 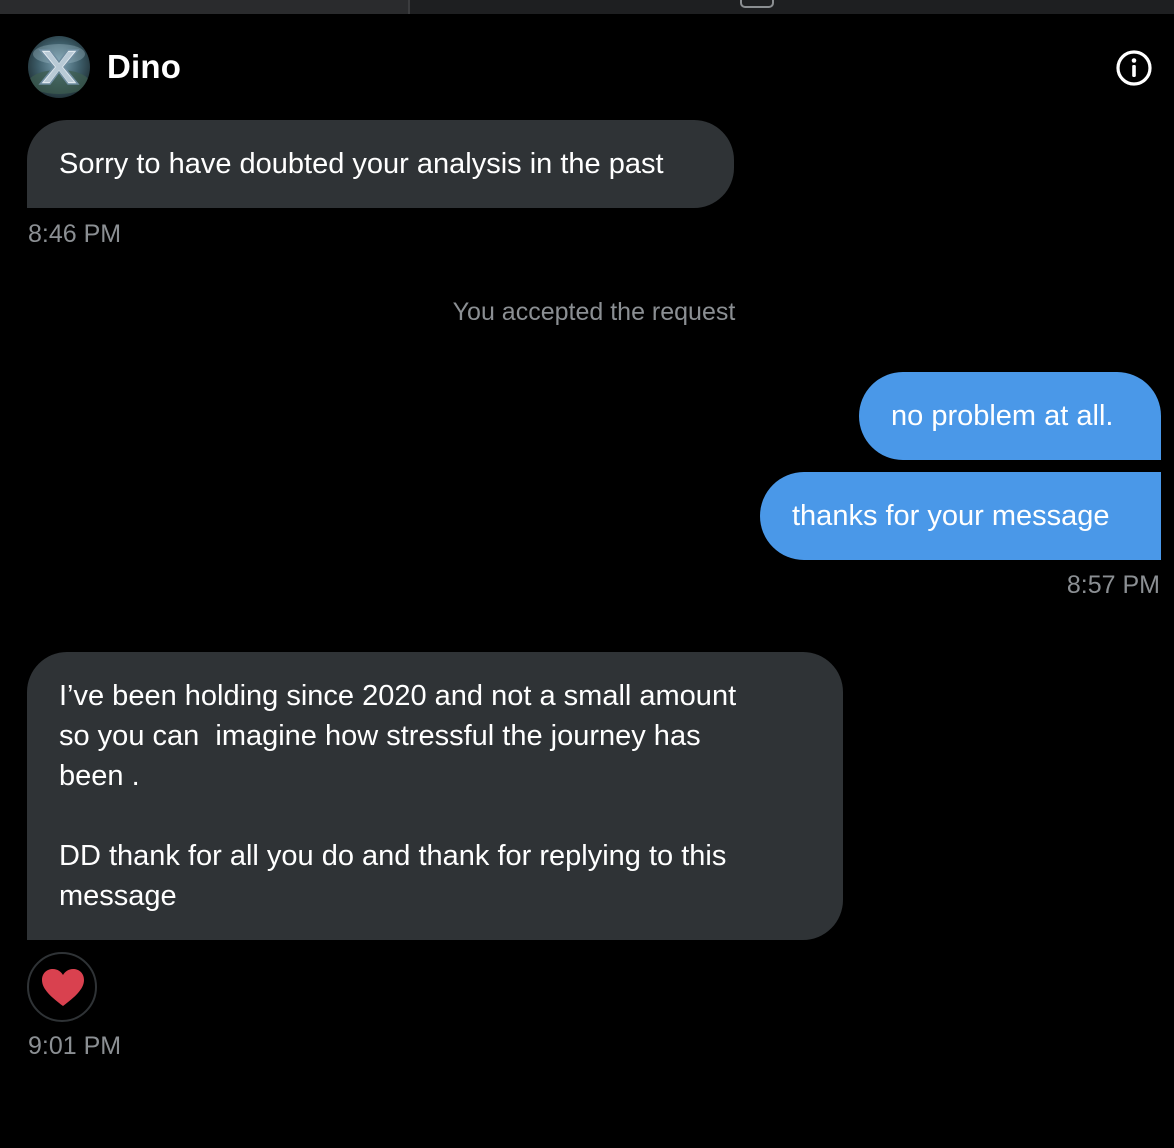 What do you see at coordinates (594, 312) in the screenshot?
I see `request-accepted-notice: You accepted the request` at bounding box center [594, 312].